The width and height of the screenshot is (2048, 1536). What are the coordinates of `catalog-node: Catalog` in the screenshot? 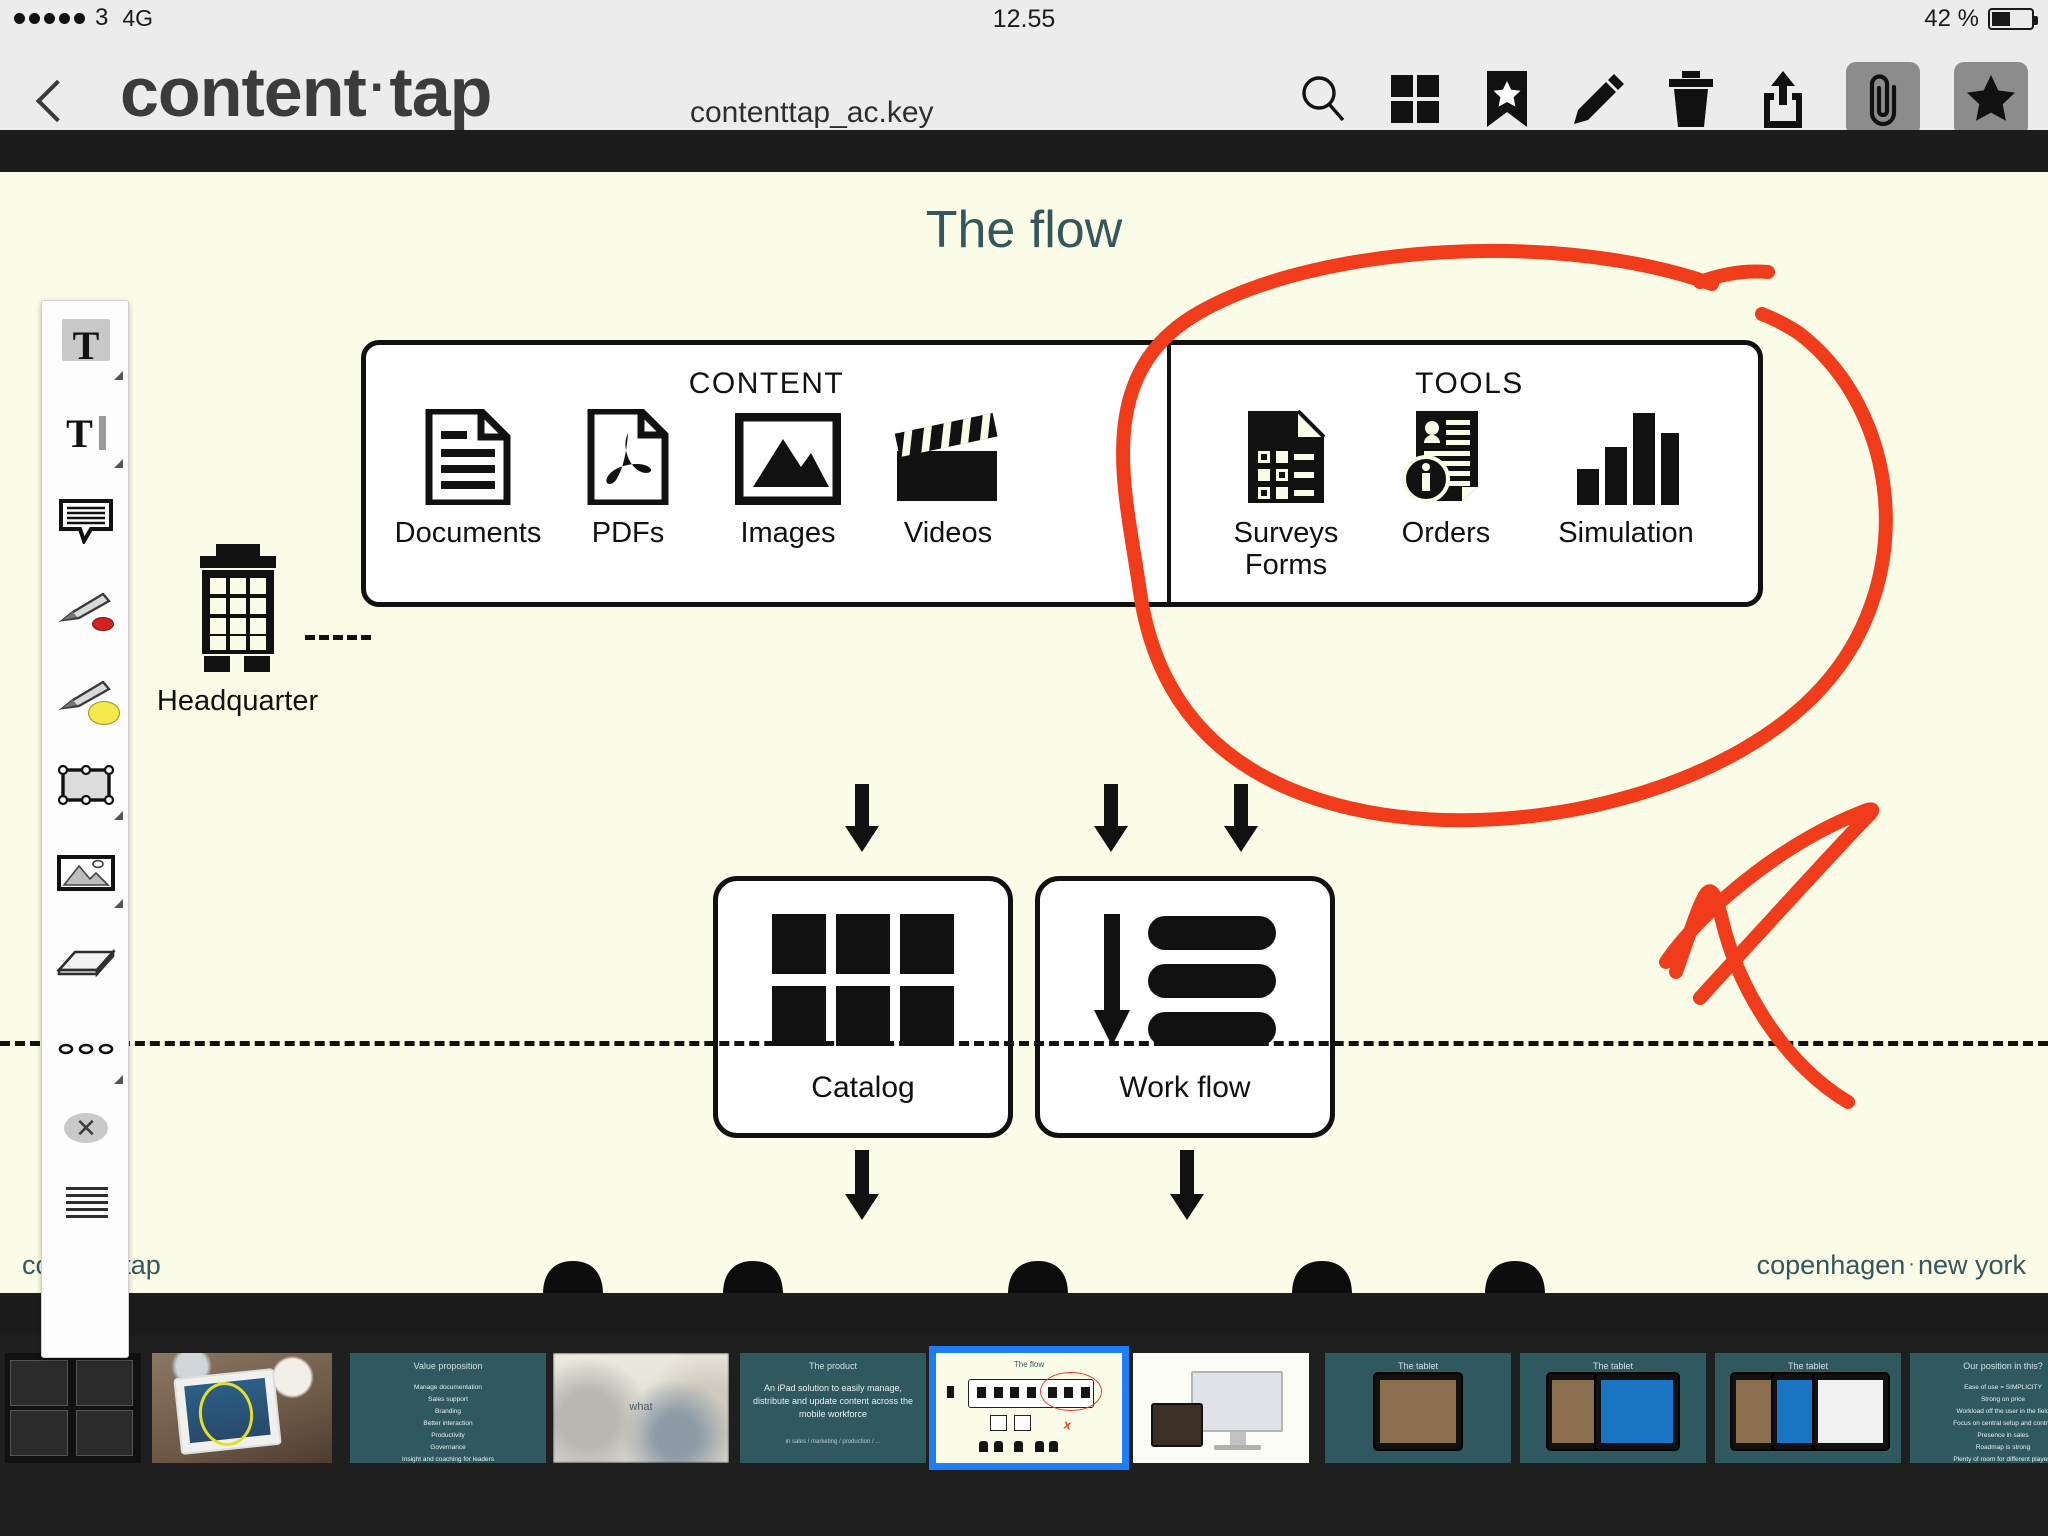 It's located at (863, 1007).